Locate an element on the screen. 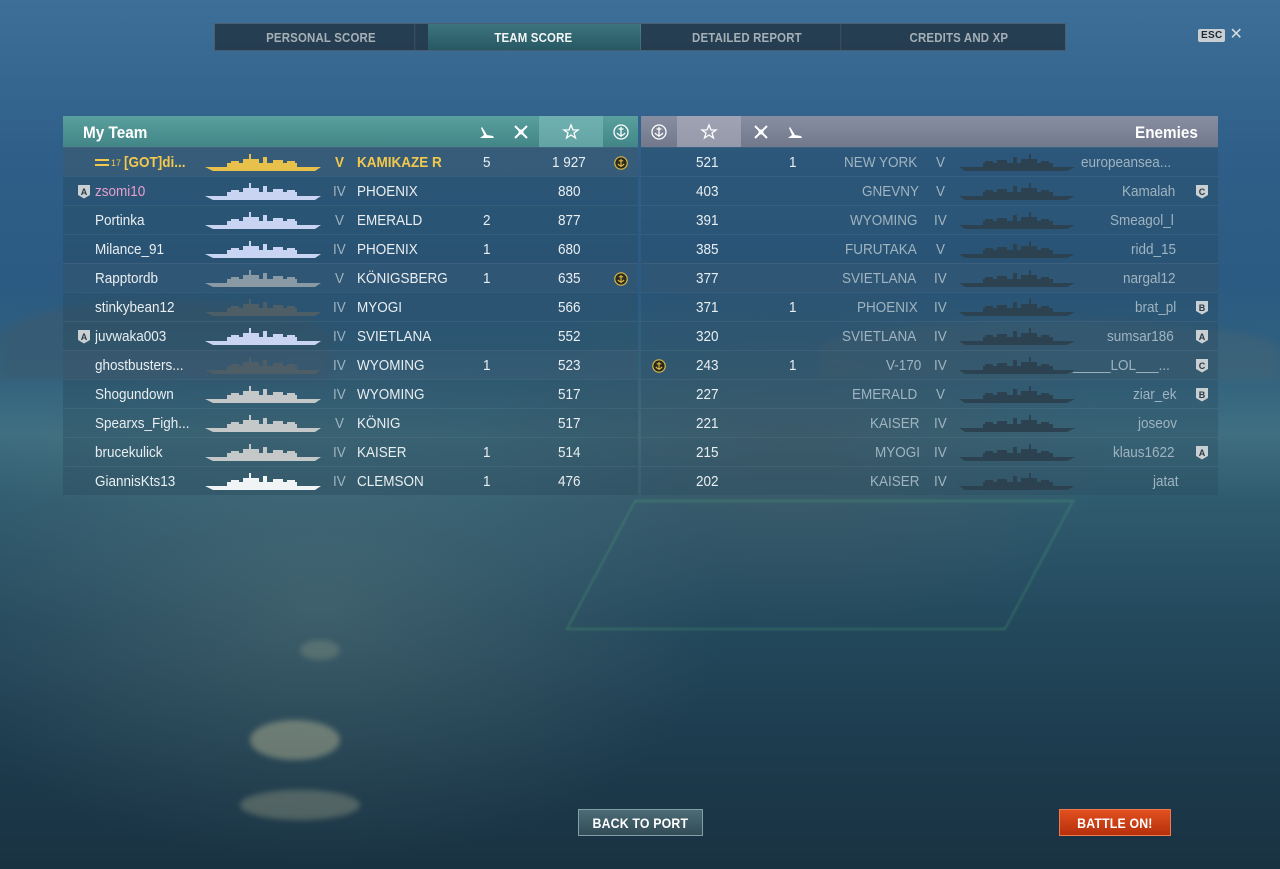 Image resolution: width=1280 pixels, height=869 pixels. anchor-cell is located at coordinates (621, 162).